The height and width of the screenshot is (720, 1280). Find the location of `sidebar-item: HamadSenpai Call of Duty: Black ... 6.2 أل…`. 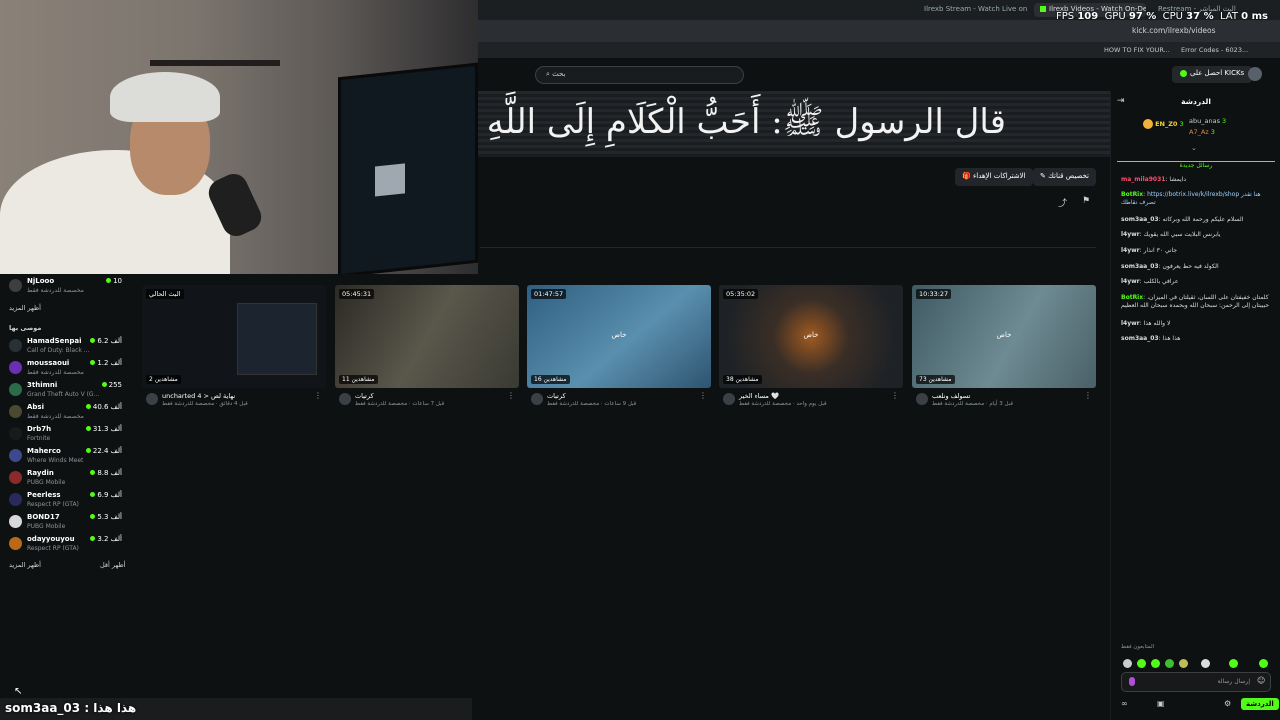

sidebar-item: HamadSenpai Call of Duty: Black ... 6.2 أل… is located at coordinates (64, 348).